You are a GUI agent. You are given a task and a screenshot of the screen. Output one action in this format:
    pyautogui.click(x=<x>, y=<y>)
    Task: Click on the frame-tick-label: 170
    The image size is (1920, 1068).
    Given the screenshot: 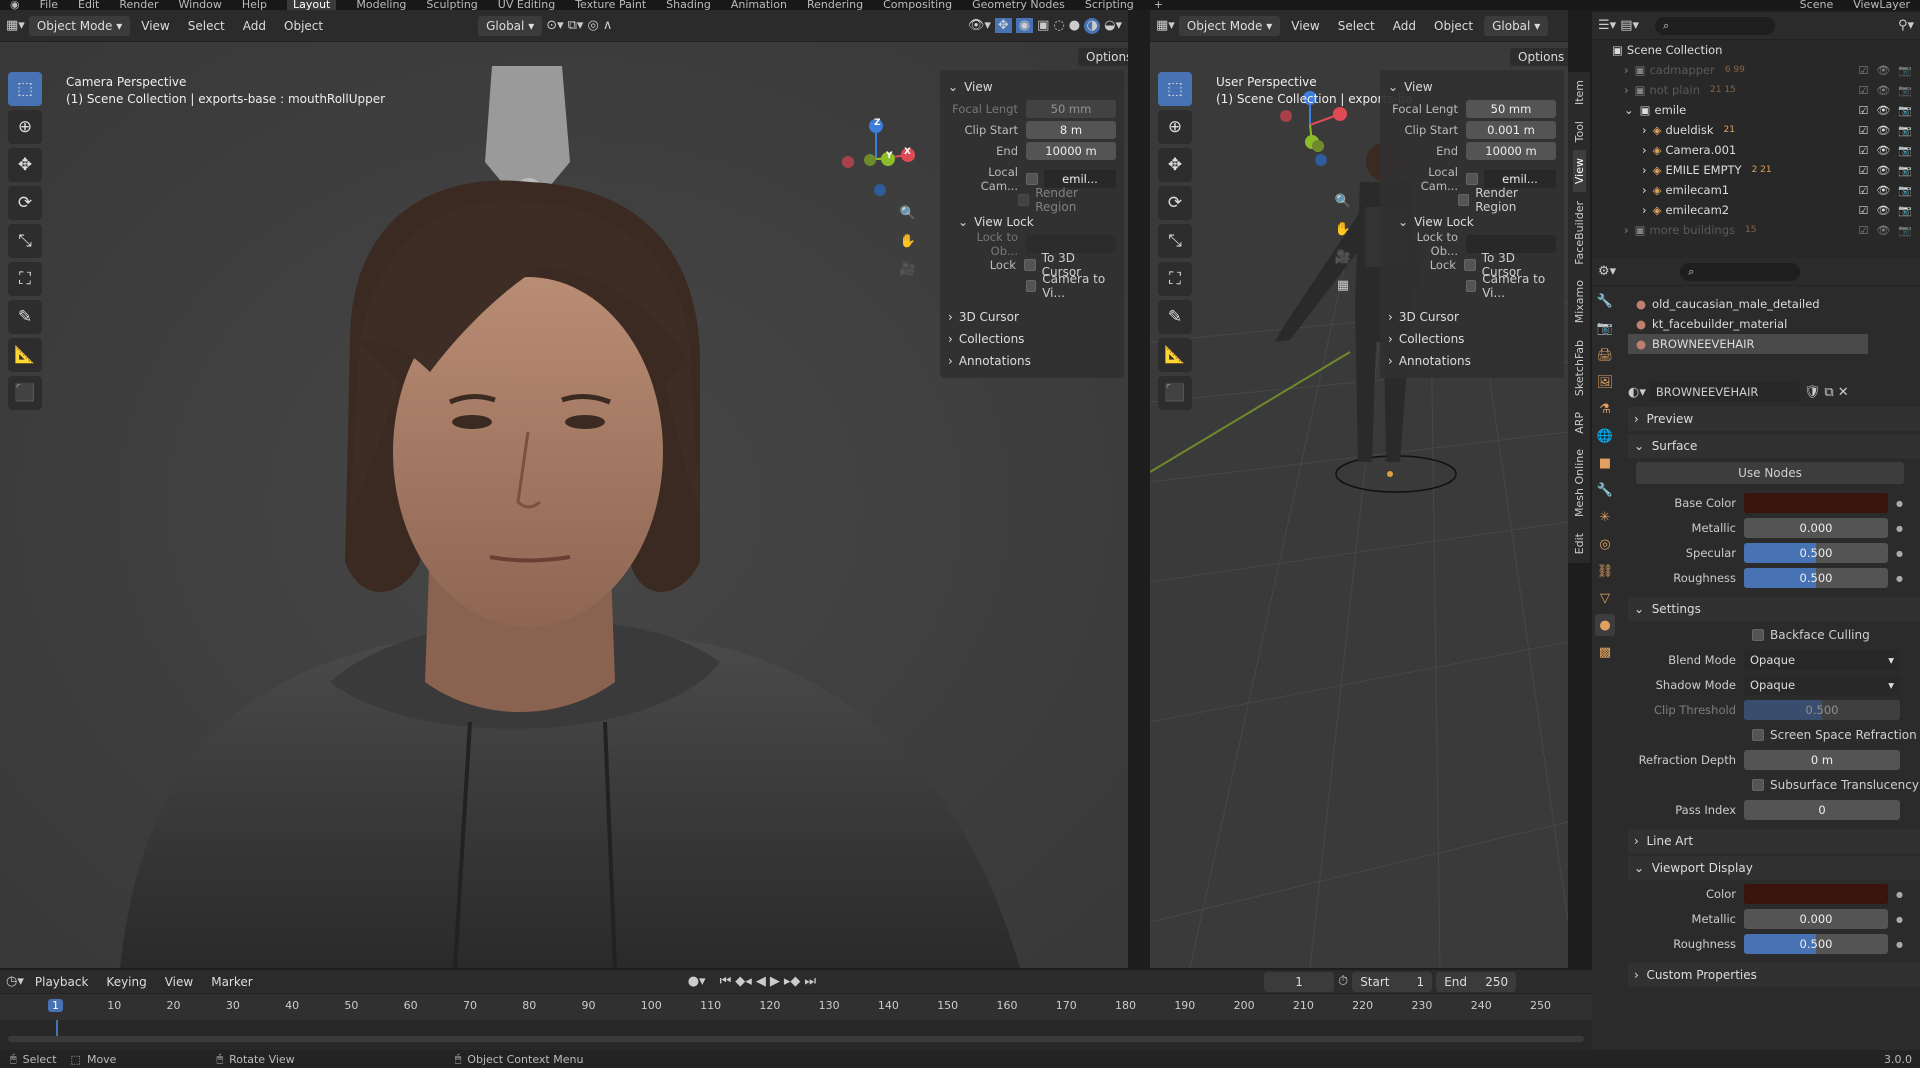 What is the action you would take?
    pyautogui.click(x=1066, y=1005)
    